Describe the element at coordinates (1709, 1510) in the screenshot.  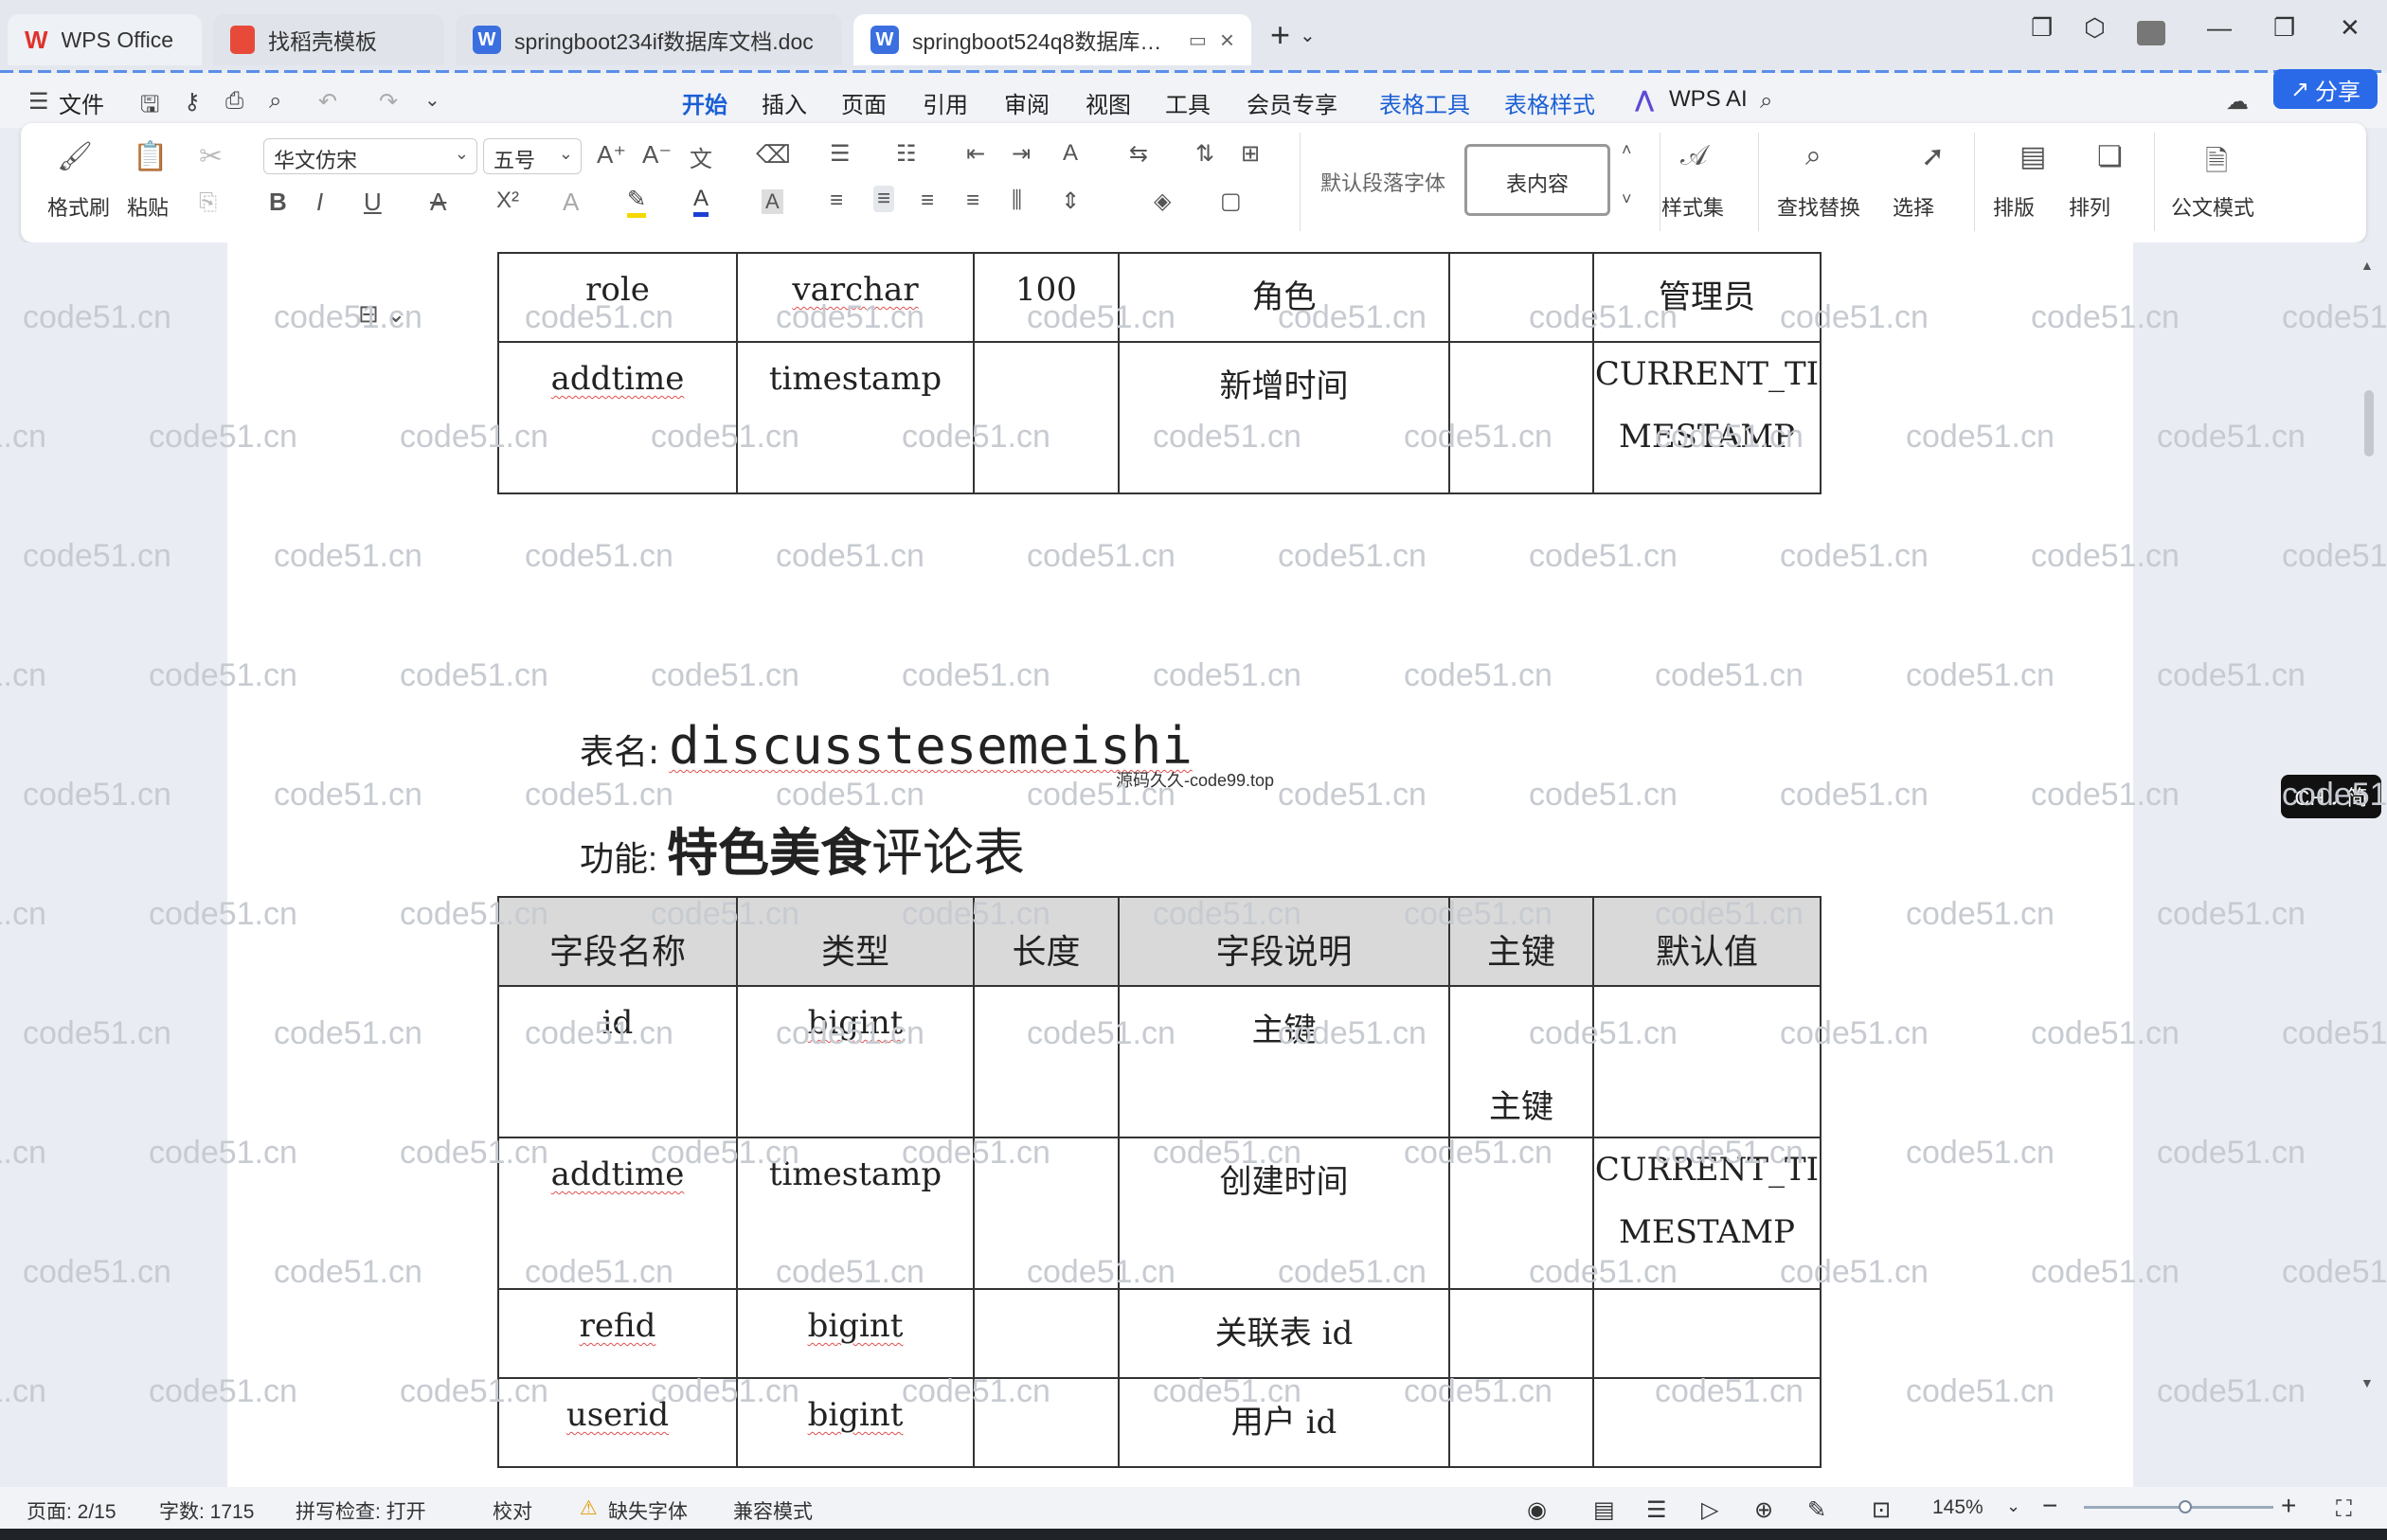
I see `play-icon: ▷` at that location.